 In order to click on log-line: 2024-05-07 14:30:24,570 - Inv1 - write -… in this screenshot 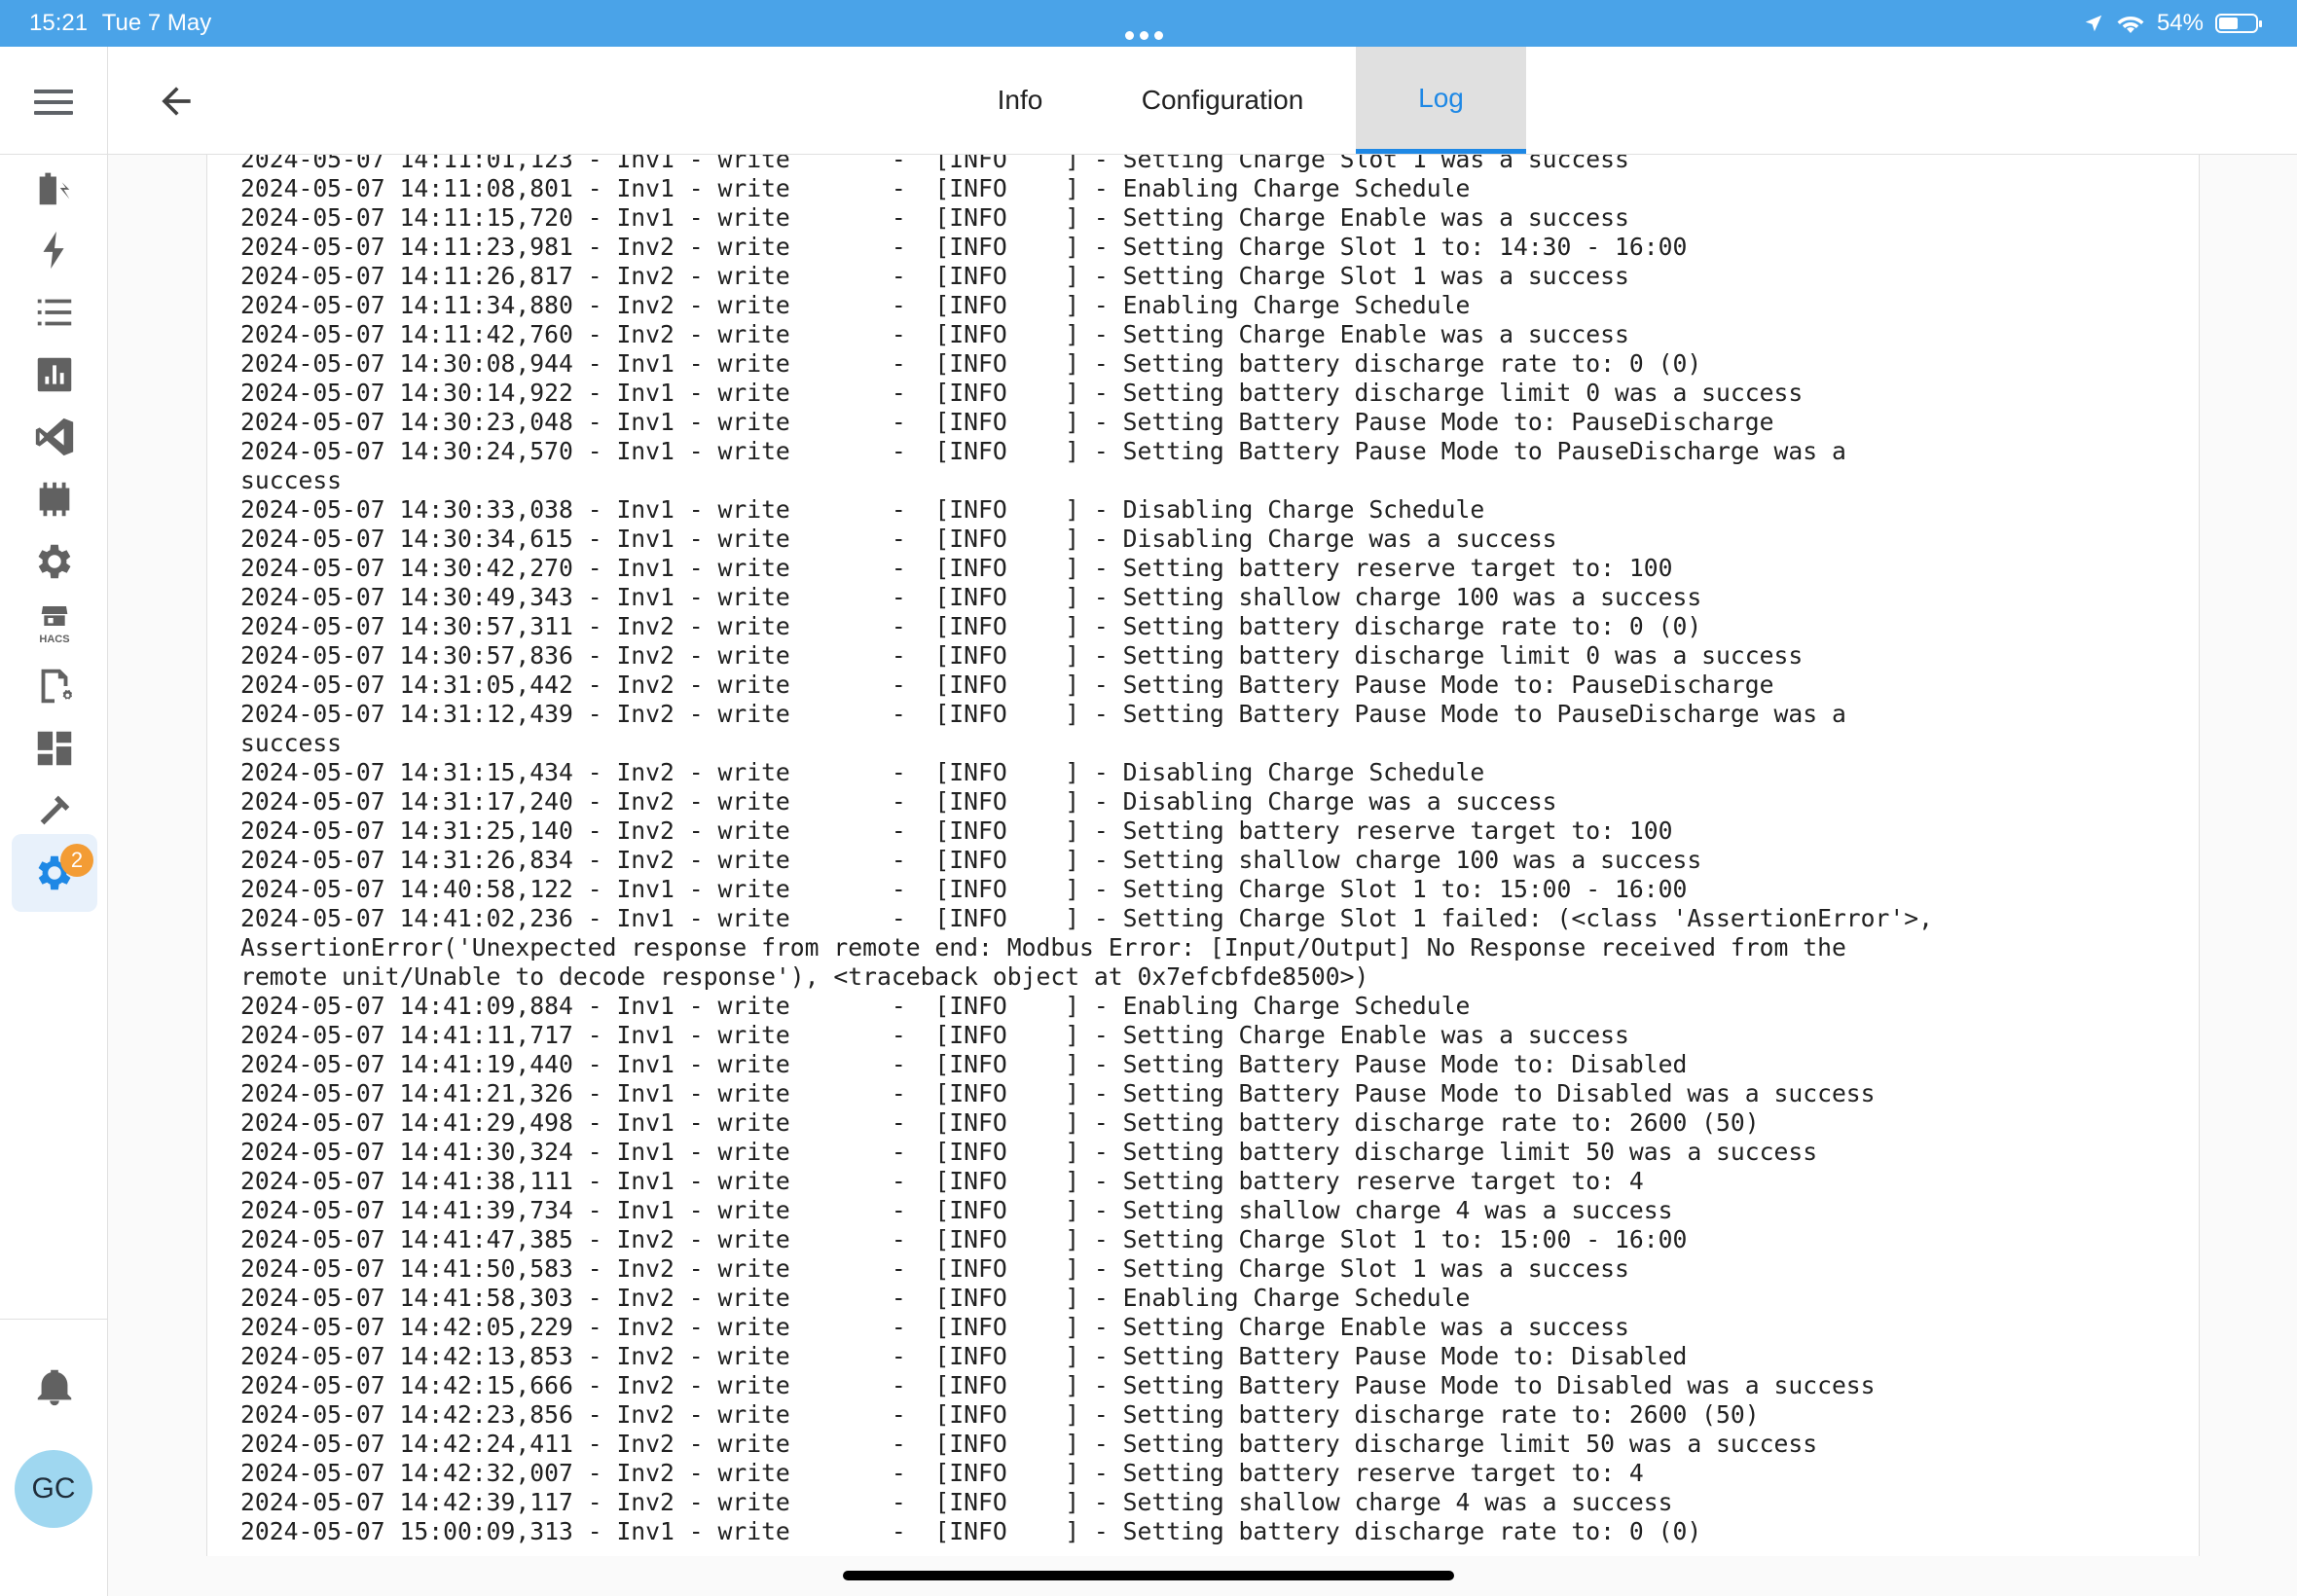, I will do `click(1043, 451)`.